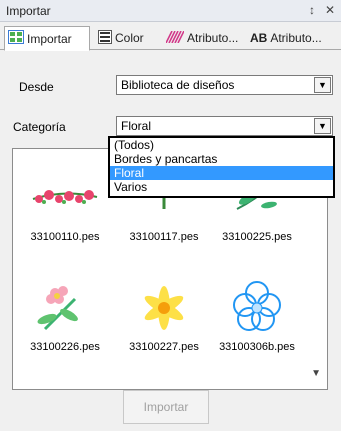 This screenshot has height=431, width=341. I want to click on import-button: Importar, so click(166, 407).